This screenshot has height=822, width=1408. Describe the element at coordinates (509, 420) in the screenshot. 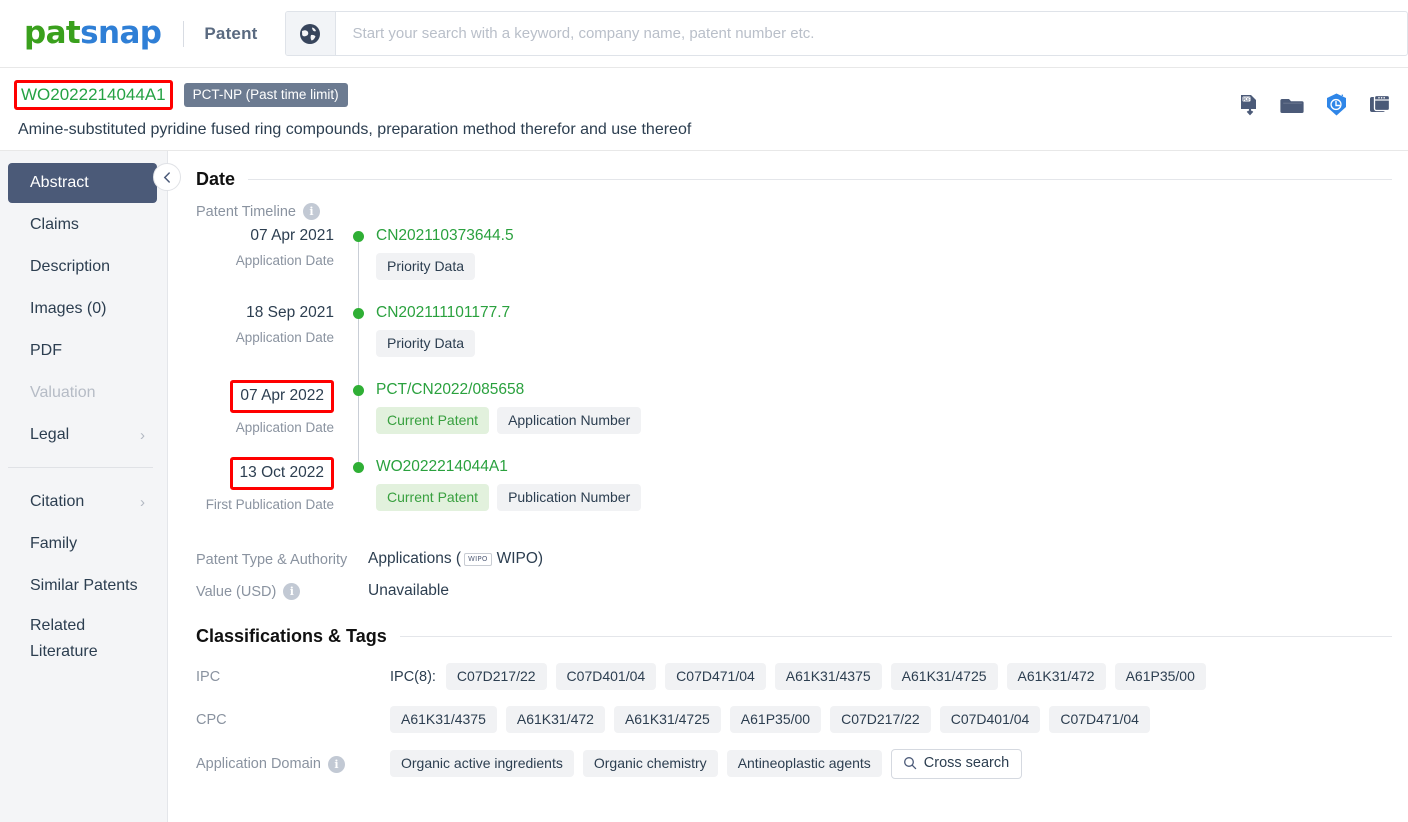

I see `timeline-tag-row: Current Patent Application Number` at that location.